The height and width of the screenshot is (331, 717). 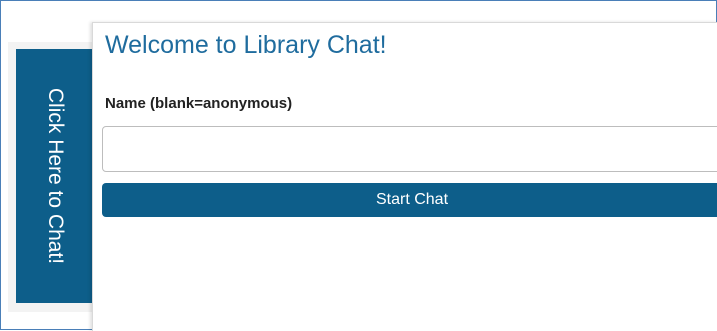 I want to click on start-chat-button: Start Chat, so click(x=409, y=200).